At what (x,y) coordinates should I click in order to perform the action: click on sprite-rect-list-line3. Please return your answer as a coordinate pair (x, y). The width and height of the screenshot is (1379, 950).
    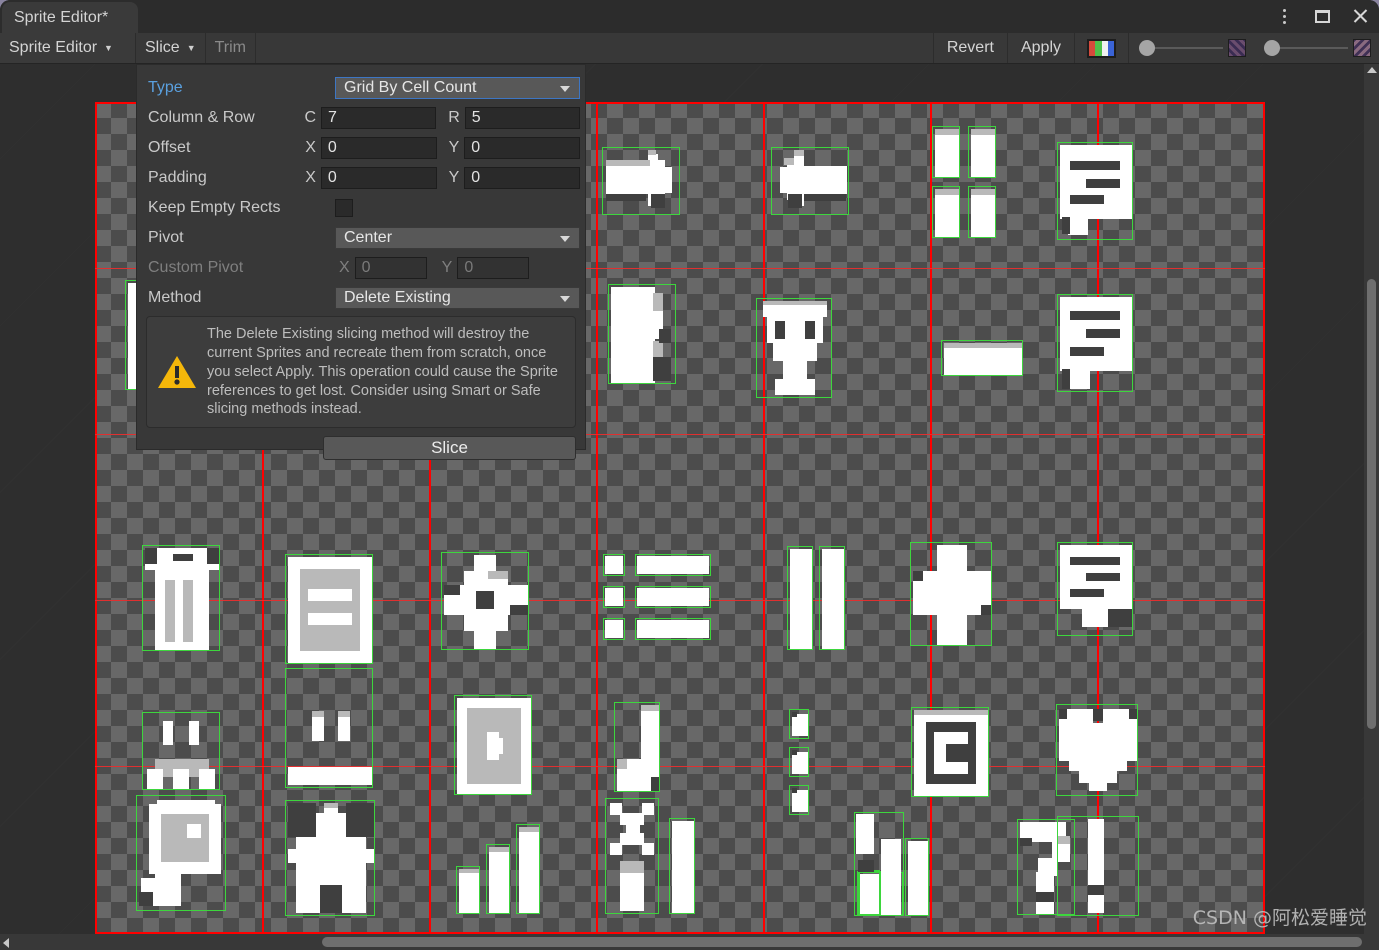
    Looking at the image, I should click on (673, 629).